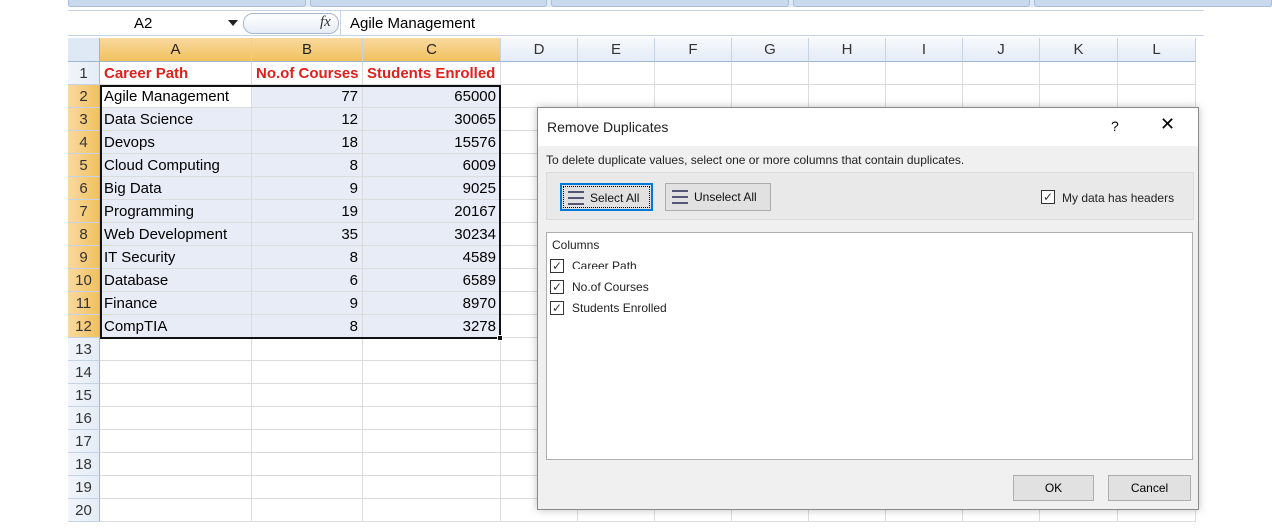  Describe the element at coordinates (924, 50) in the screenshot. I see `column-header: I` at that location.